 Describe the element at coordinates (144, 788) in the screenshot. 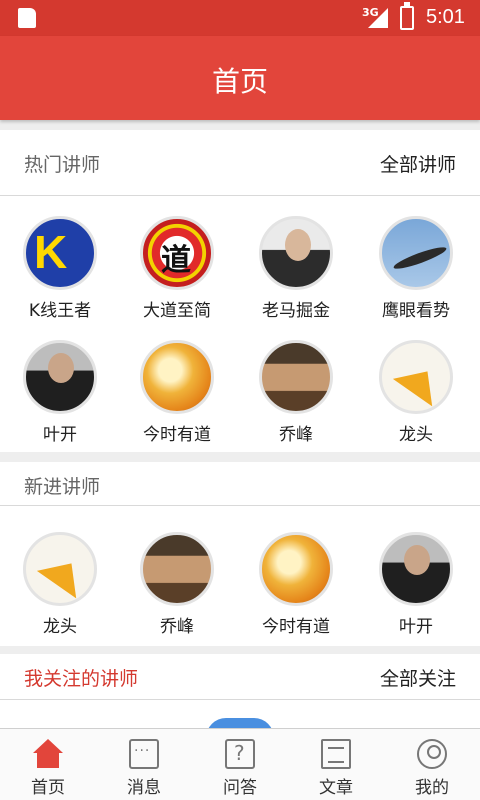

I see `tab-label: 消息` at that location.